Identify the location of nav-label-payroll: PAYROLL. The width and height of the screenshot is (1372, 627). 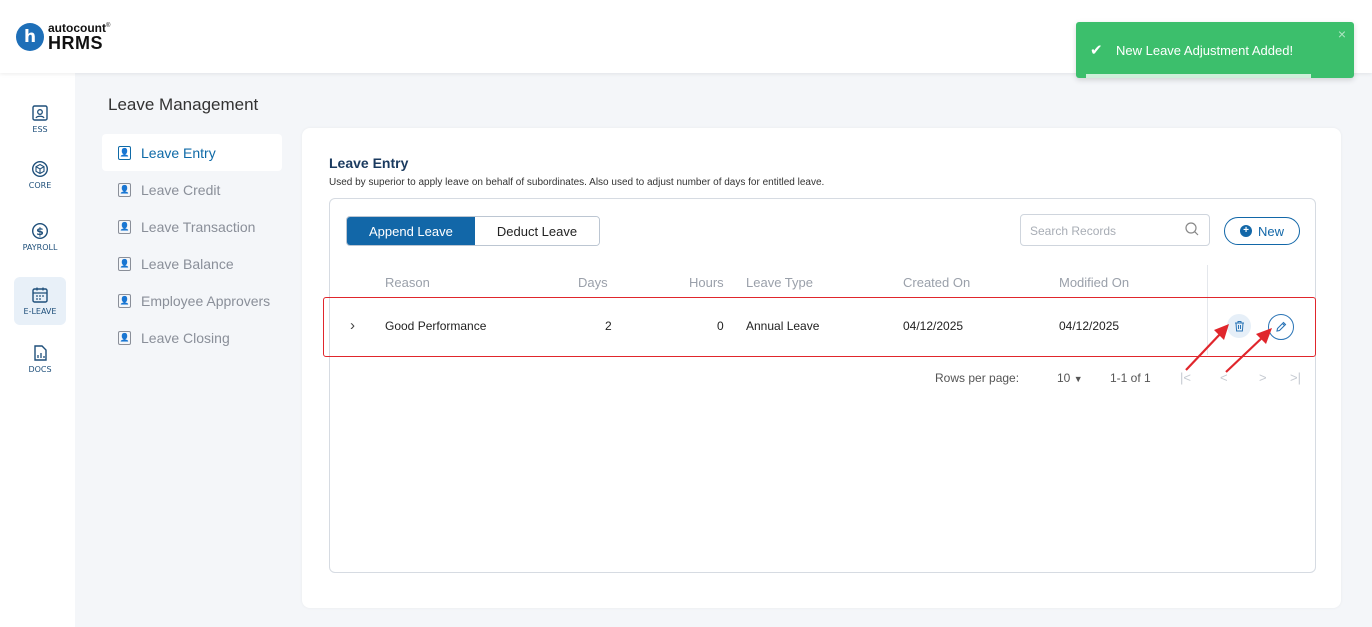
(40, 247).